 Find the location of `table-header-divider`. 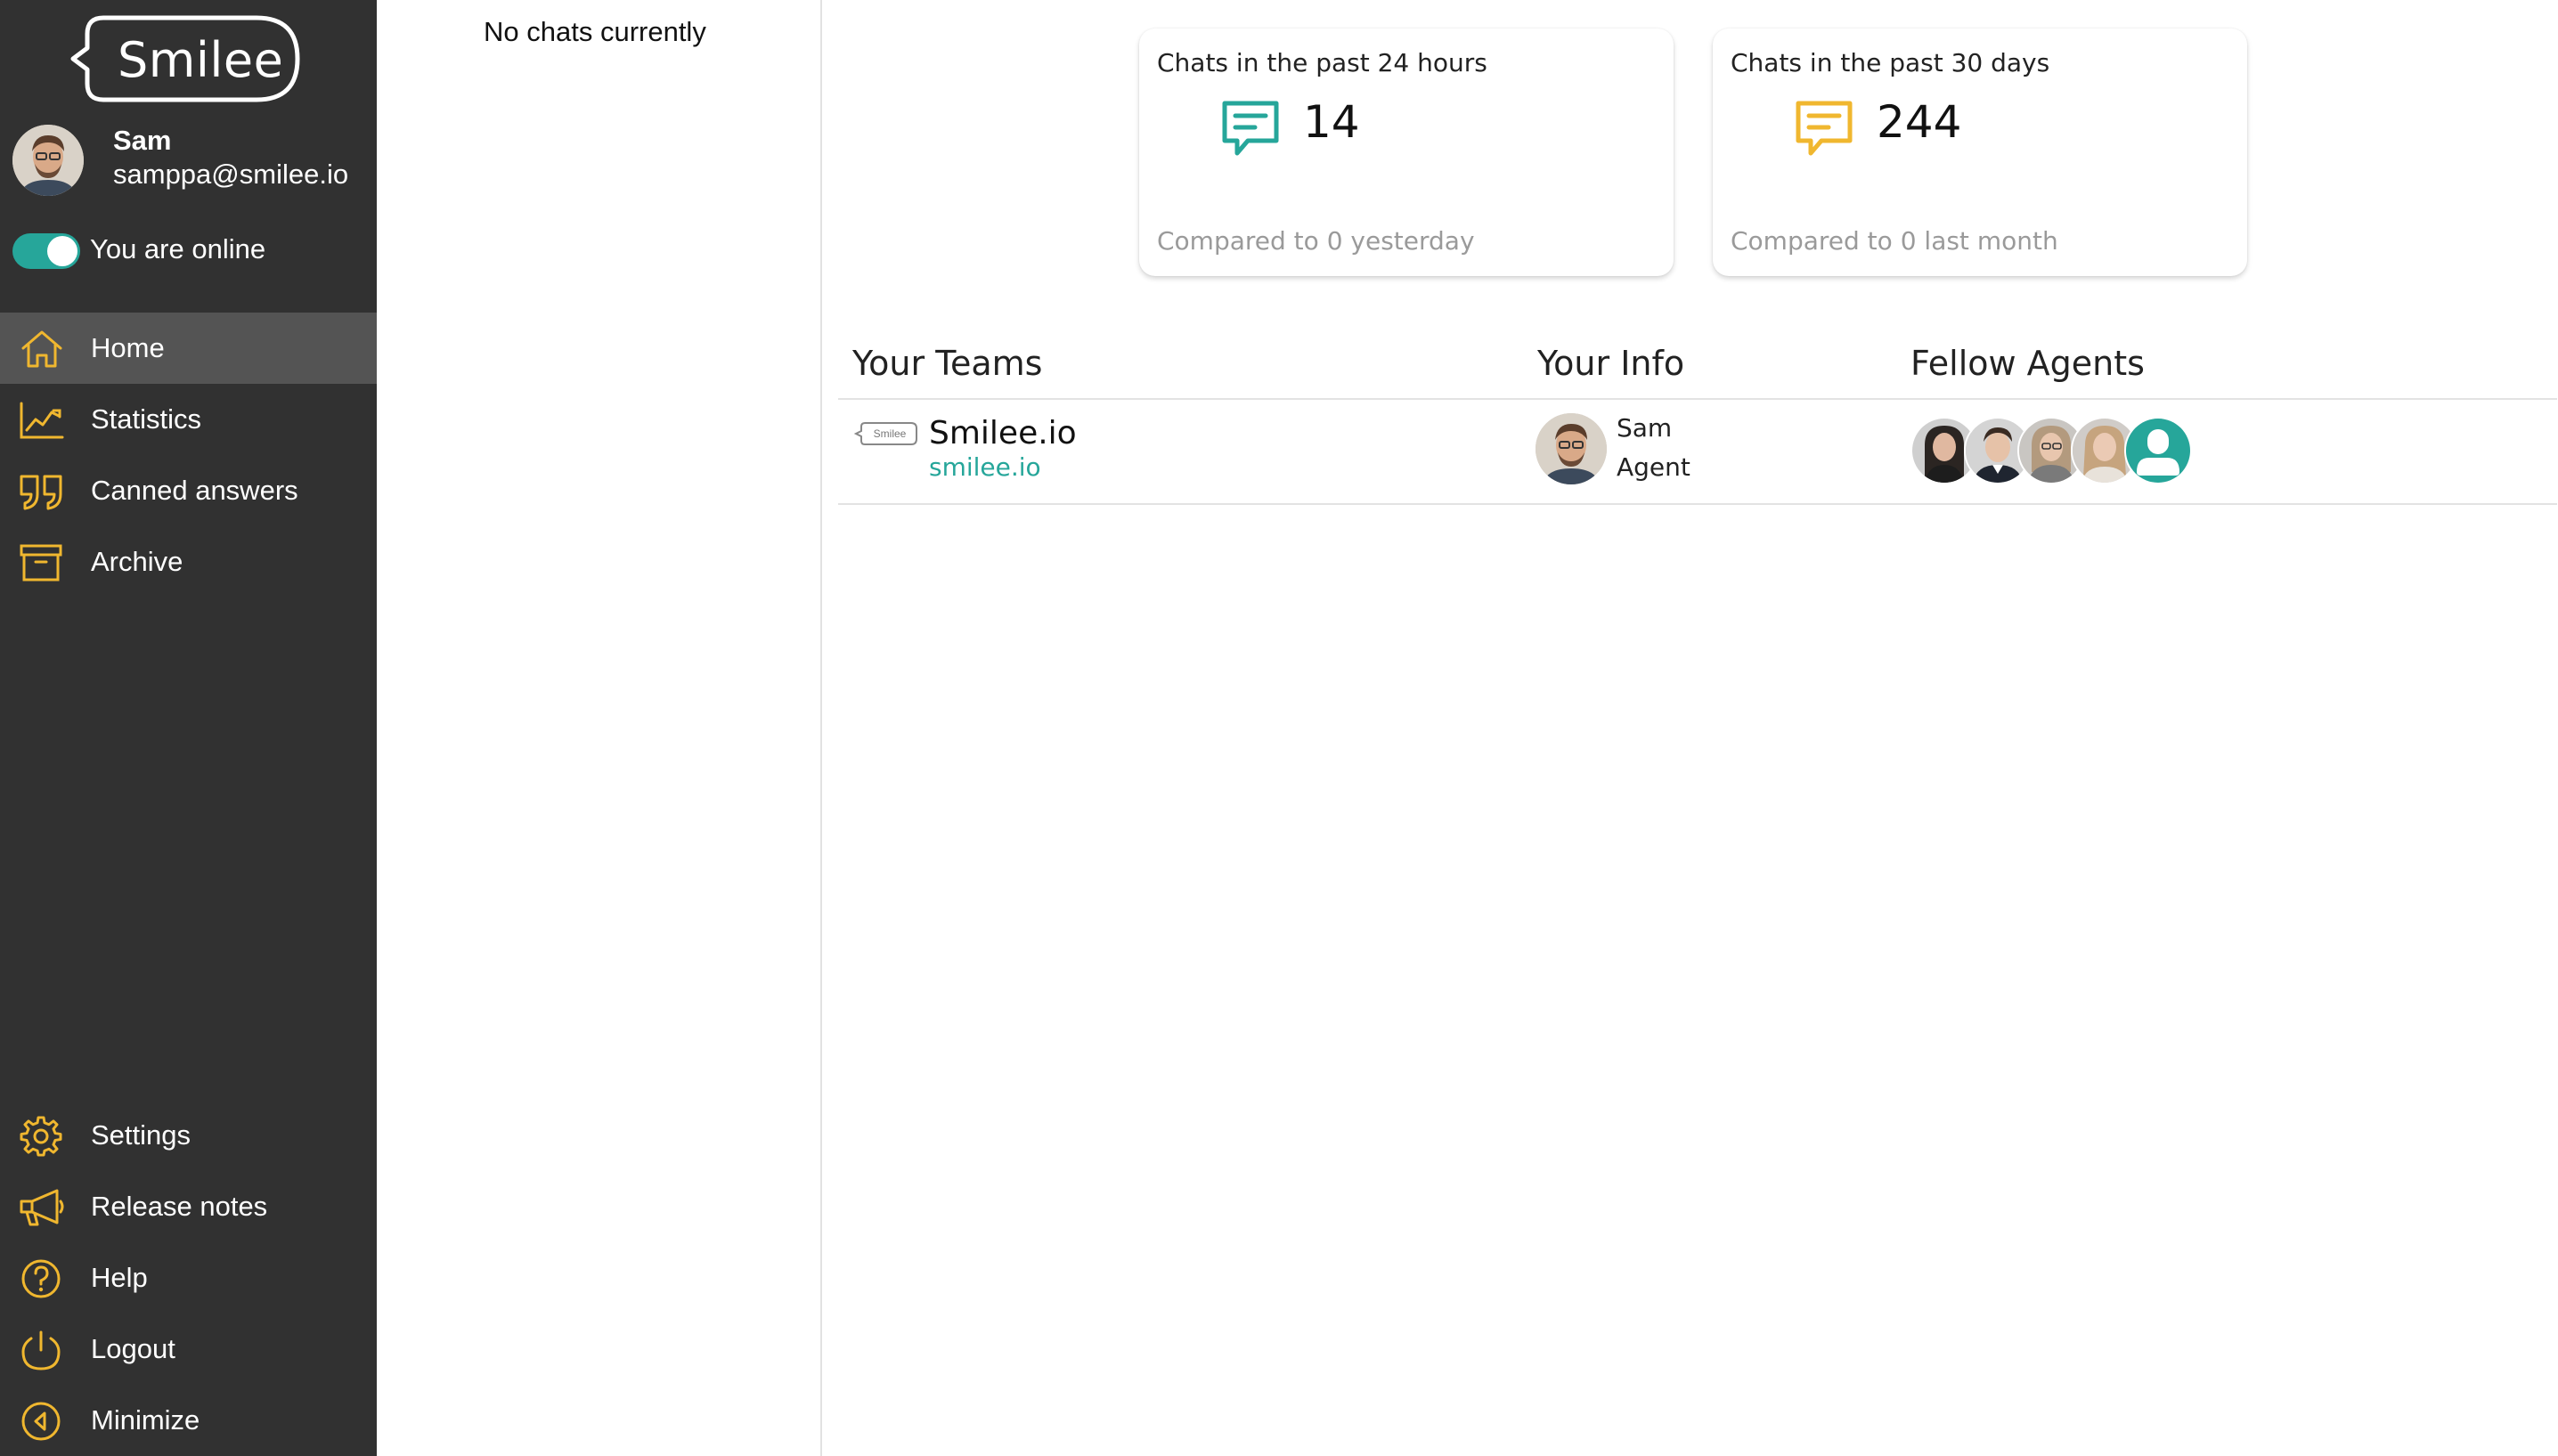

table-header-divider is located at coordinates (1697, 399).